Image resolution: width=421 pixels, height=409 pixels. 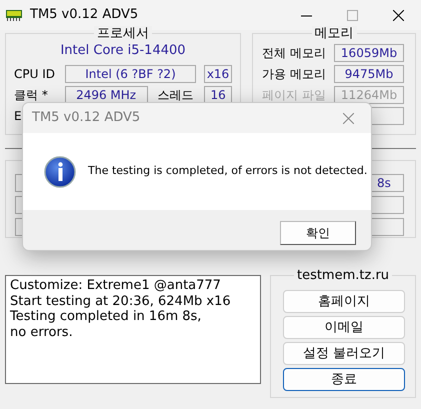 What do you see at coordinates (116, 286) in the screenshot?
I see `log-line: Customize: Extreme1 @anta777` at bounding box center [116, 286].